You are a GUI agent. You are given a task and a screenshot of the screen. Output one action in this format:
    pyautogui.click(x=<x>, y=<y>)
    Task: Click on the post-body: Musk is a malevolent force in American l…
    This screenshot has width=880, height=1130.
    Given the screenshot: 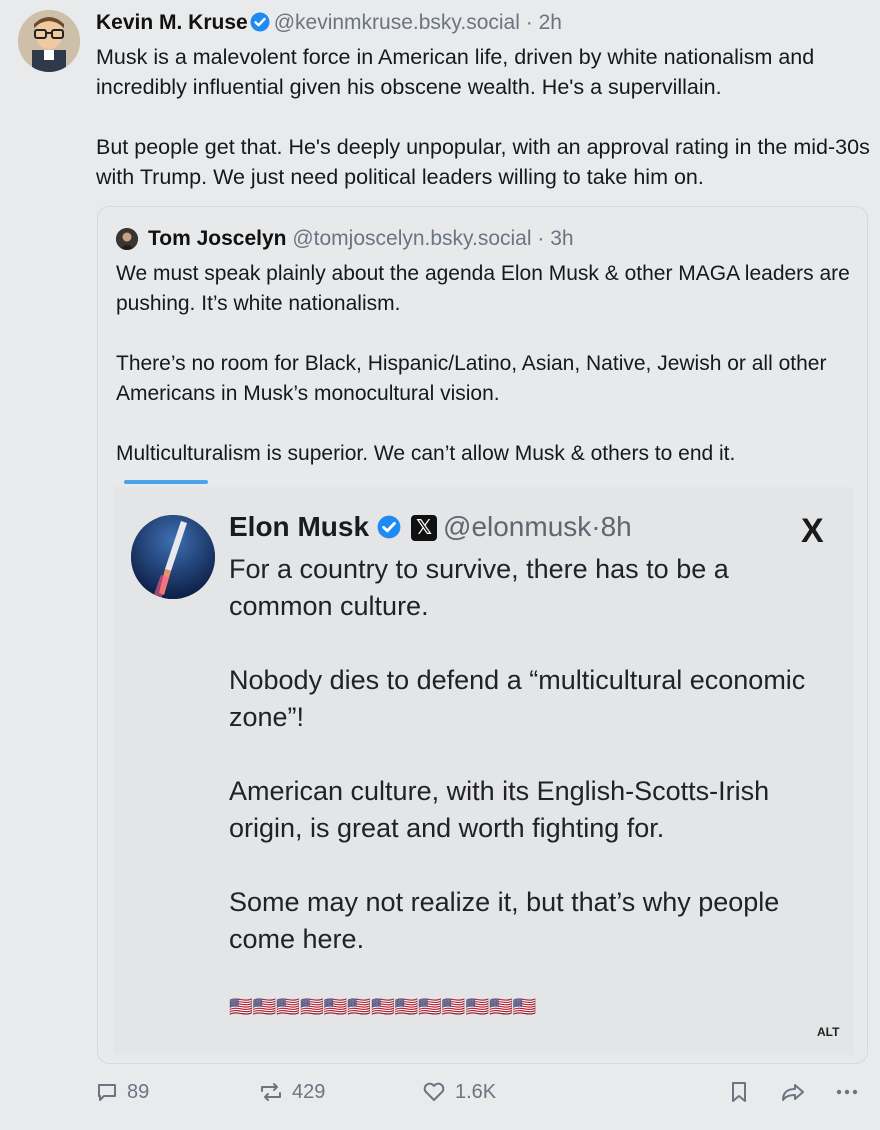 What is the action you would take?
    pyautogui.click(x=483, y=117)
    